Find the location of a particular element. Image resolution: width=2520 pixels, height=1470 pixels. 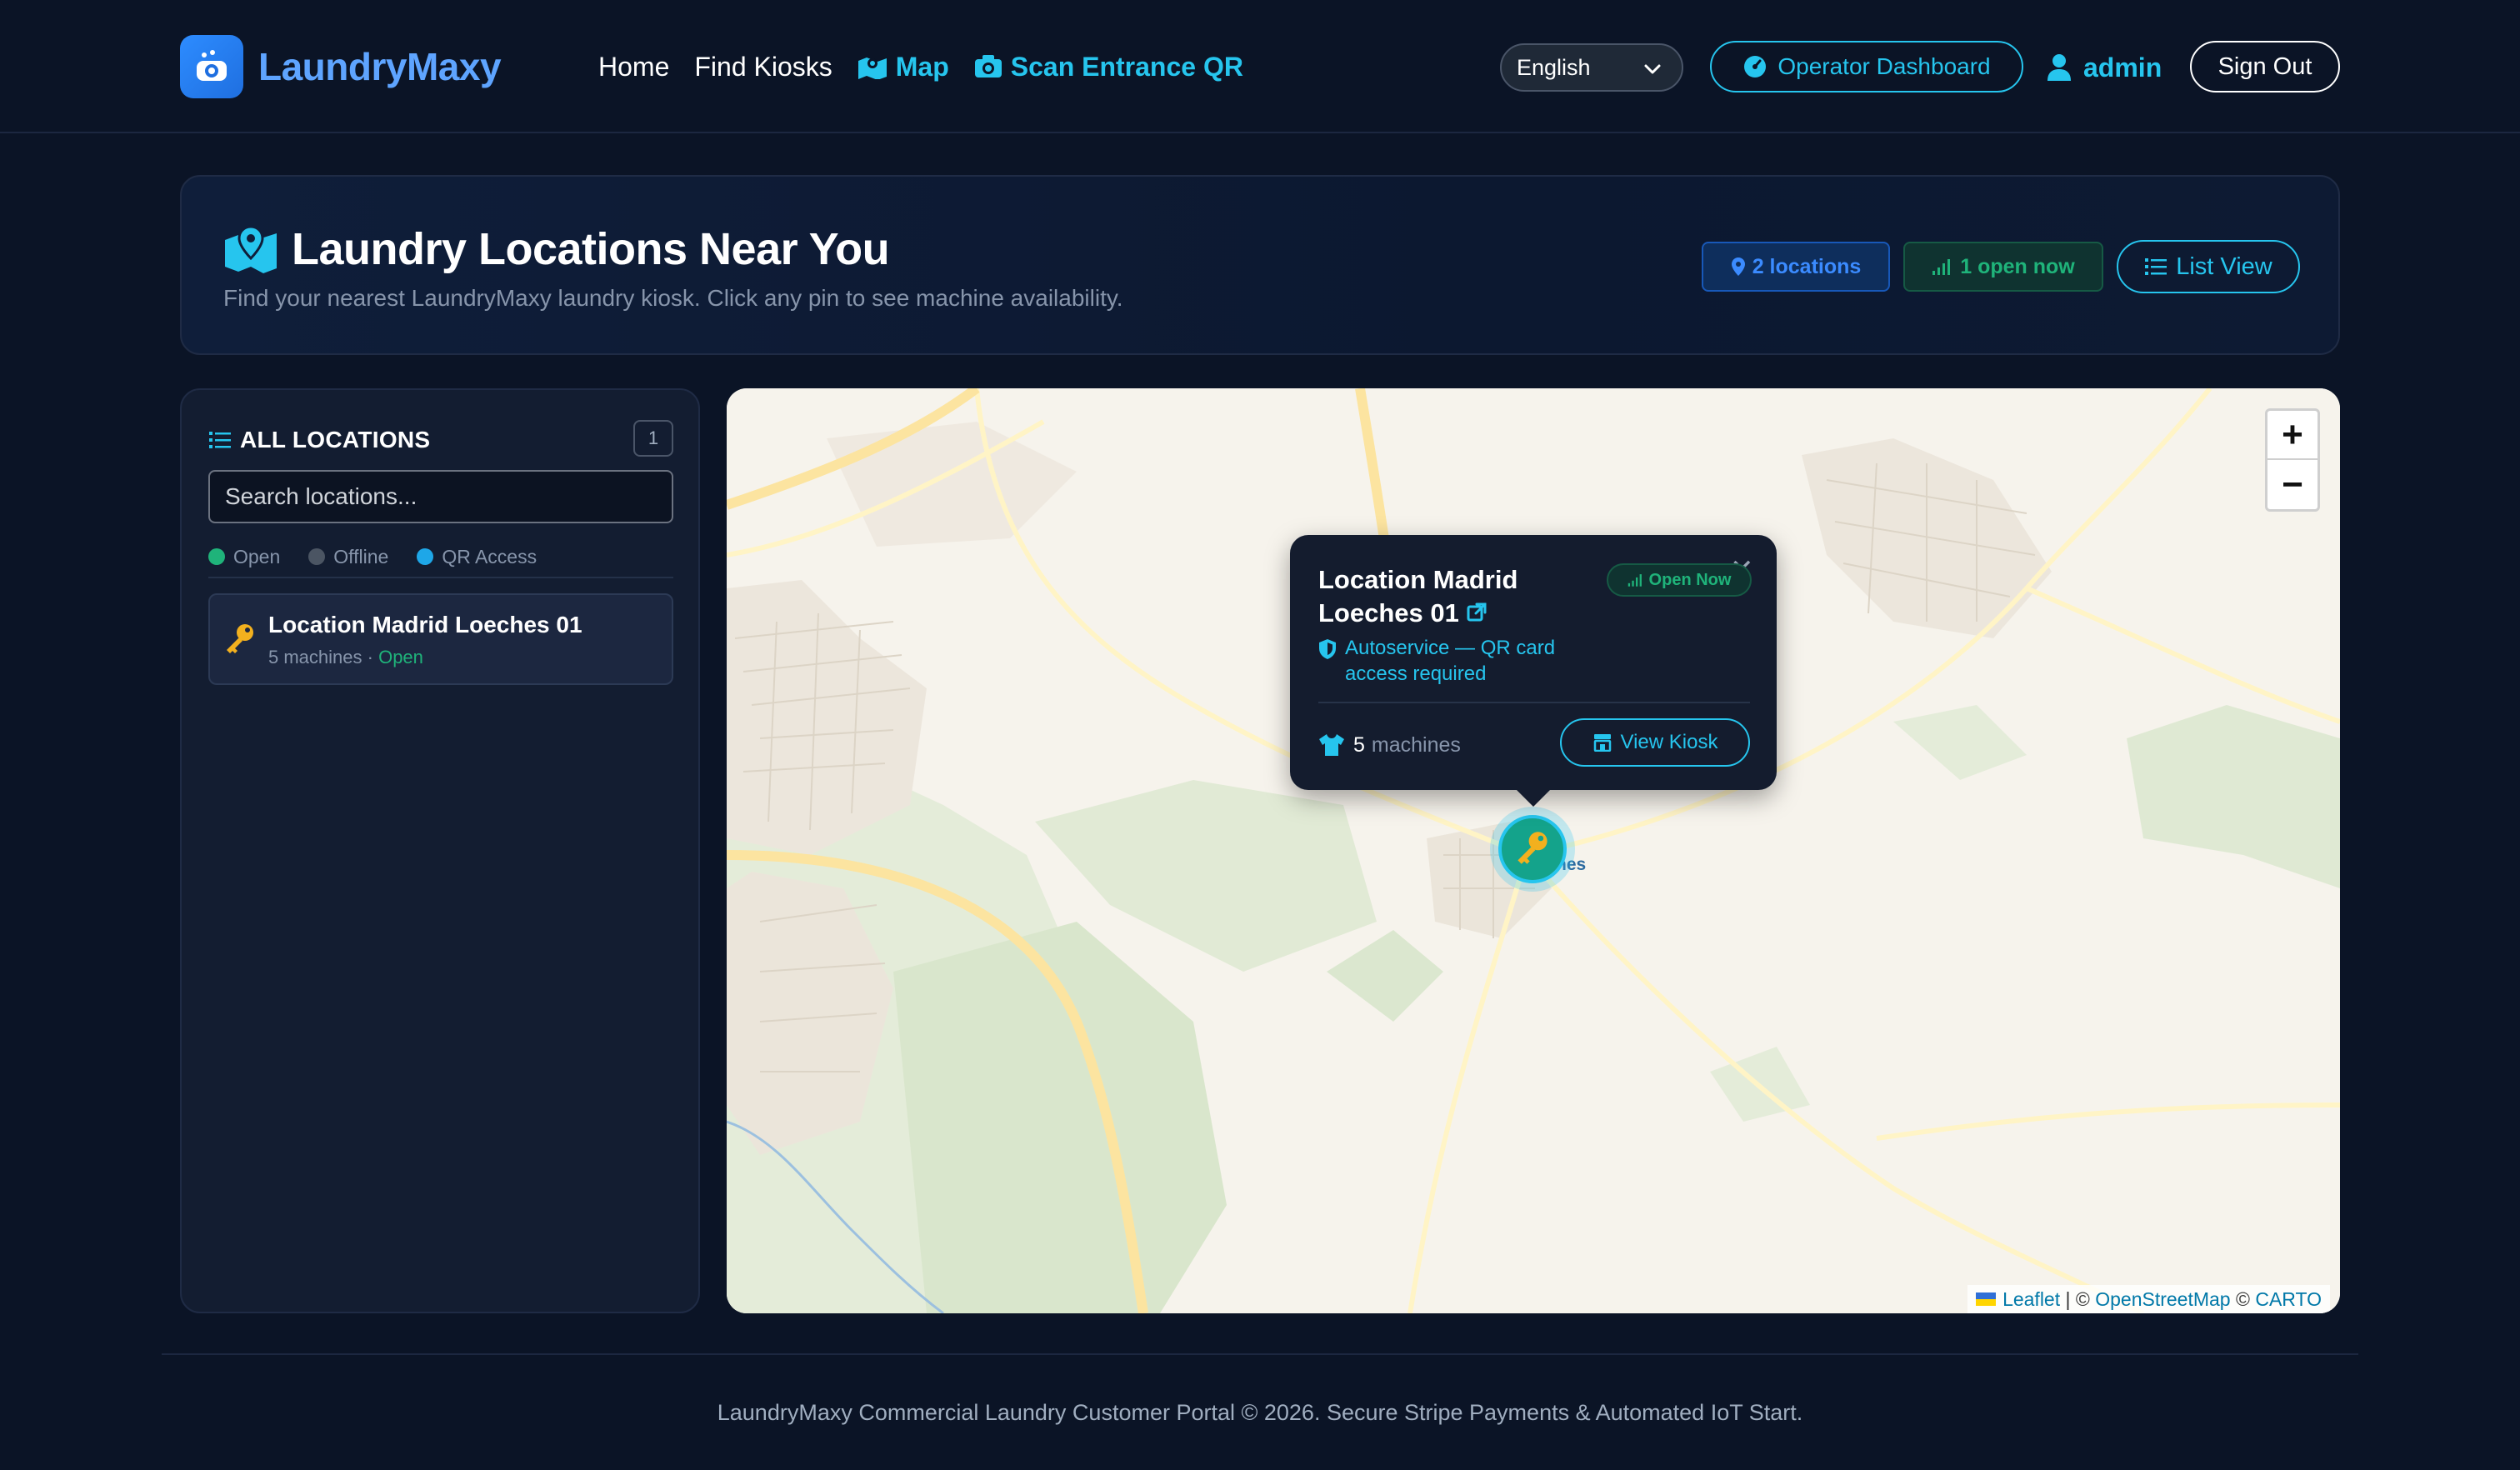

location-status: Open is located at coordinates (400, 657).